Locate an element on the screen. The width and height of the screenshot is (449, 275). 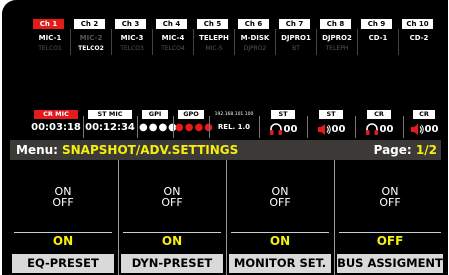
st-headphone-value: 00 is located at coordinates (290, 129).